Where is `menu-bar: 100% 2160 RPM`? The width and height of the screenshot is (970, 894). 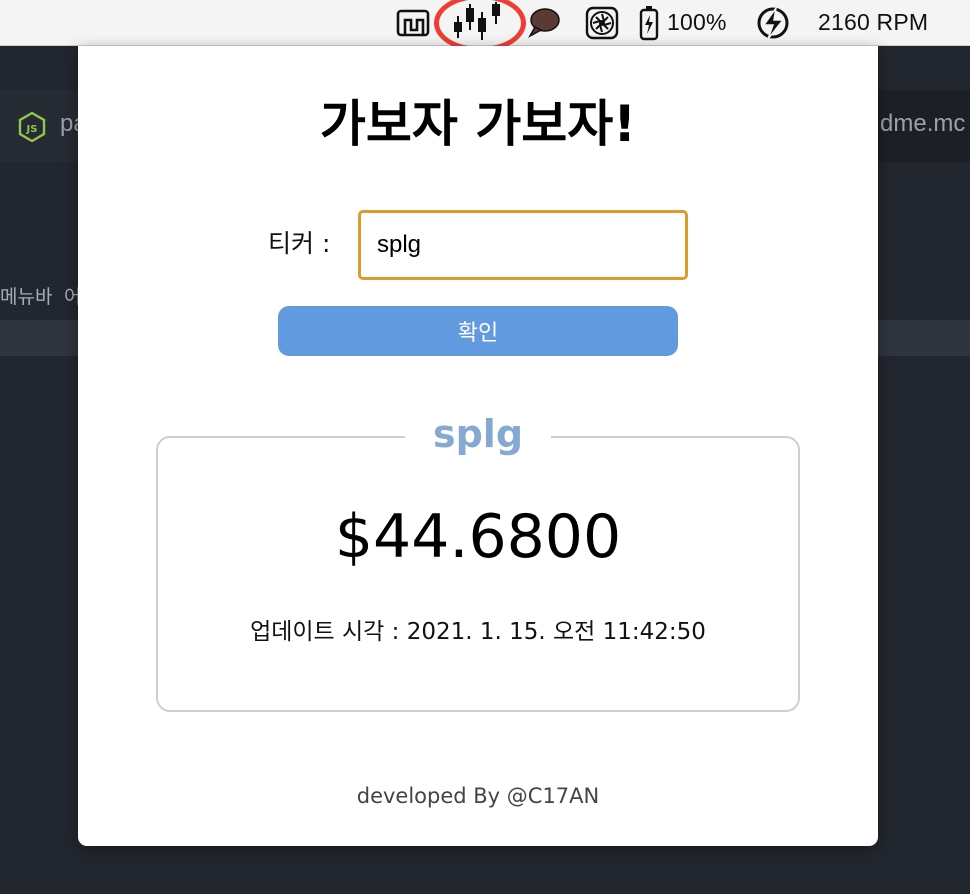 menu-bar: 100% 2160 RPM is located at coordinates (485, 26).